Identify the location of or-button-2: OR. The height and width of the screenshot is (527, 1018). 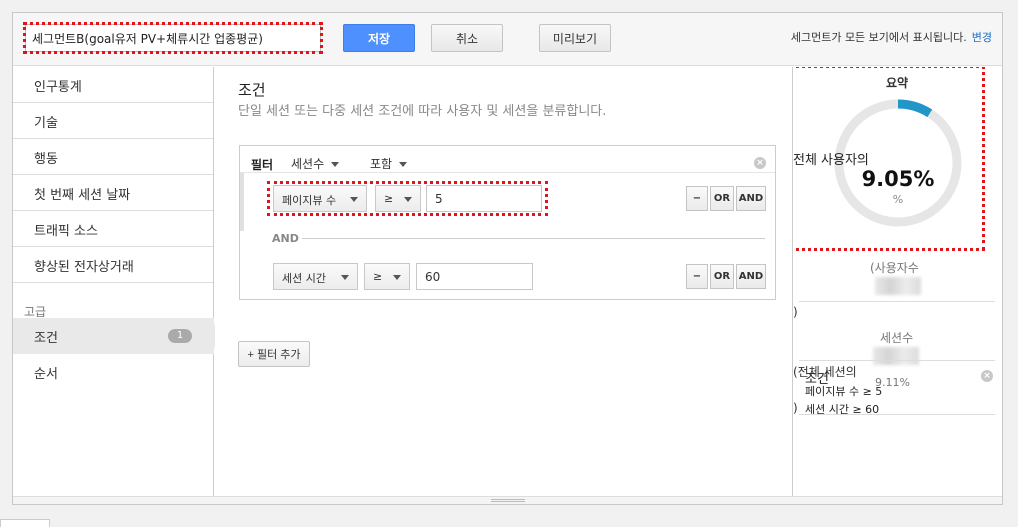
(722, 276).